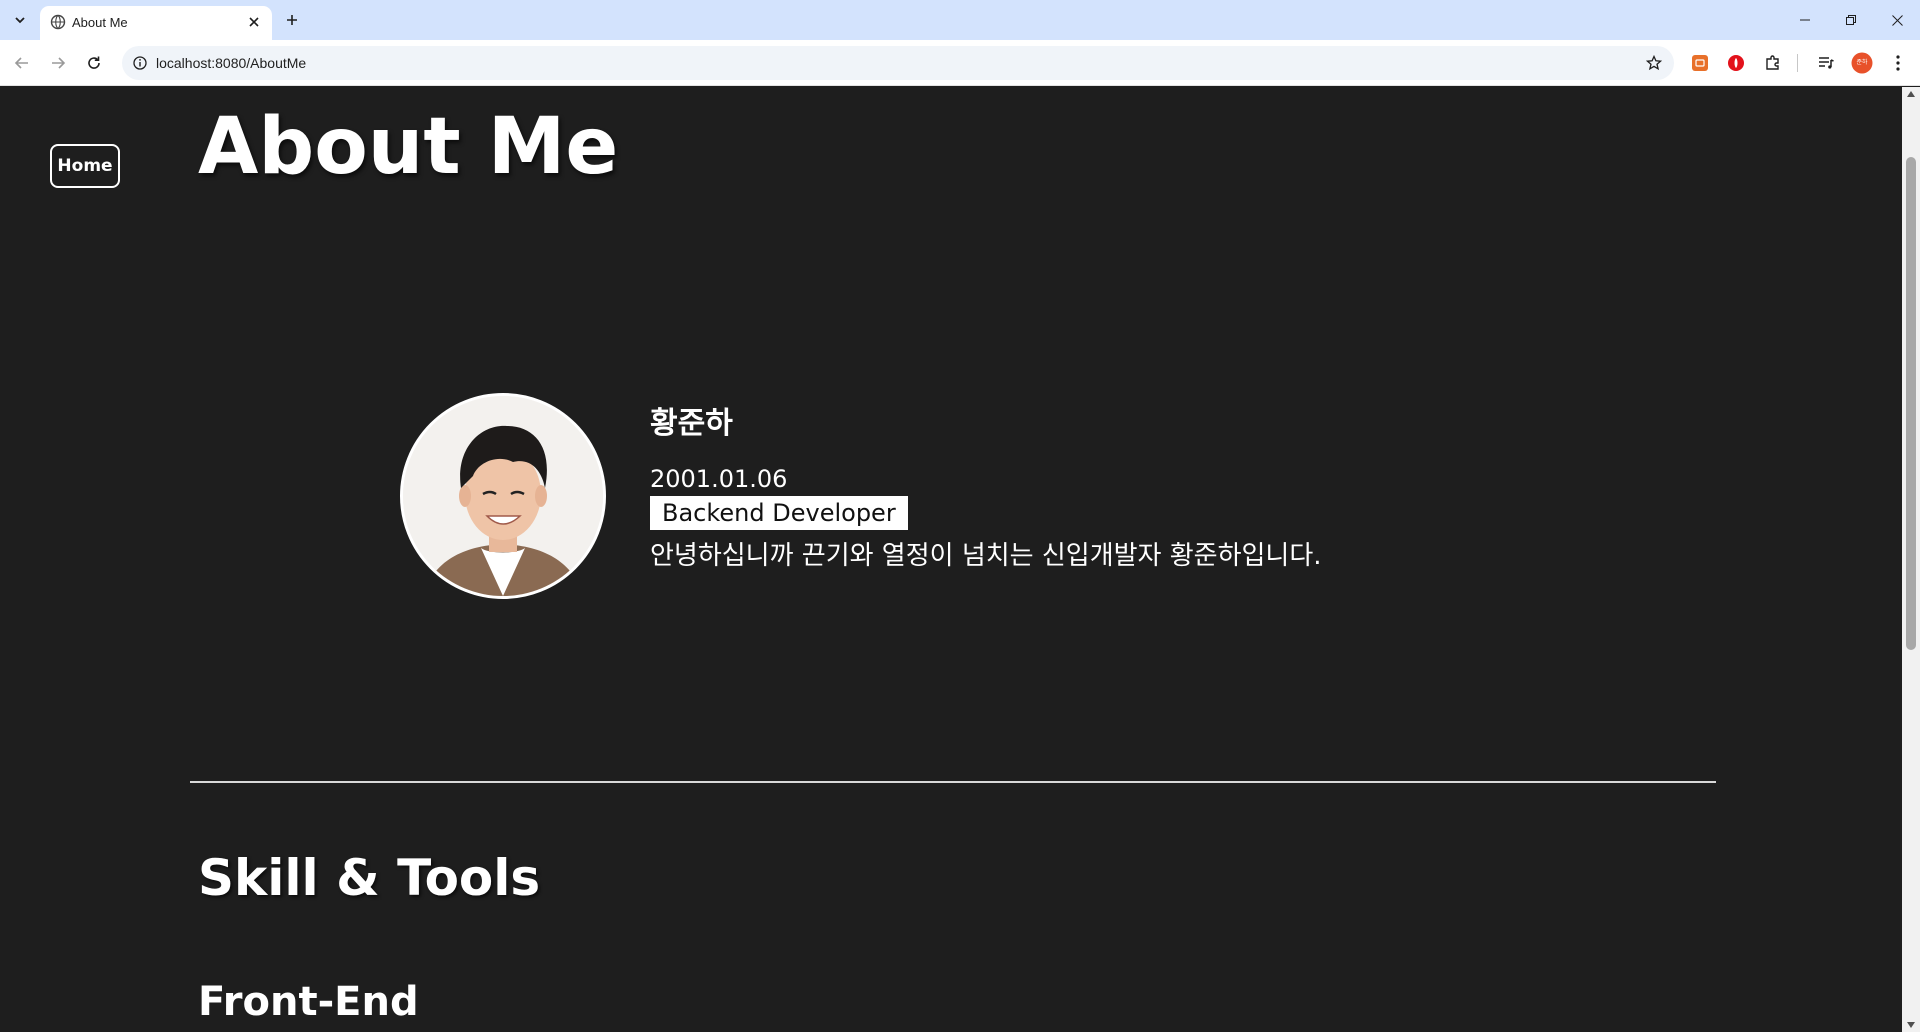  I want to click on bookmark-star-icon, so click(1654, 63).